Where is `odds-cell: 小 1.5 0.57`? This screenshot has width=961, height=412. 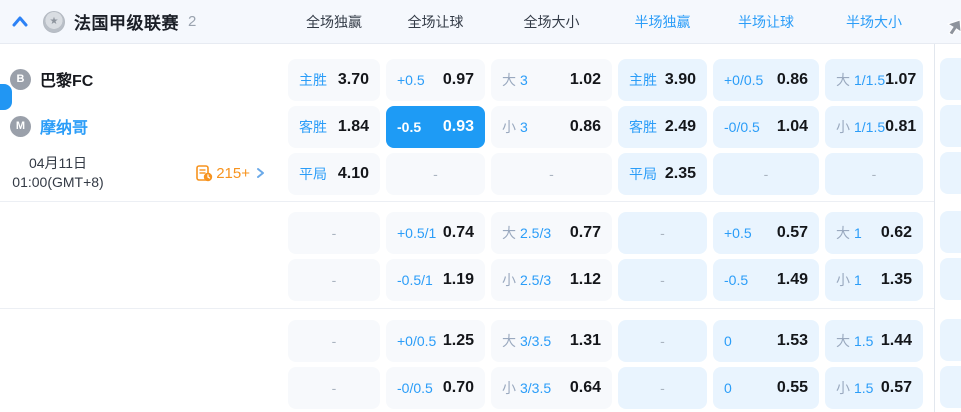
odds-cell: 小 1.5 0.57 is located at coordinates (874, 388).